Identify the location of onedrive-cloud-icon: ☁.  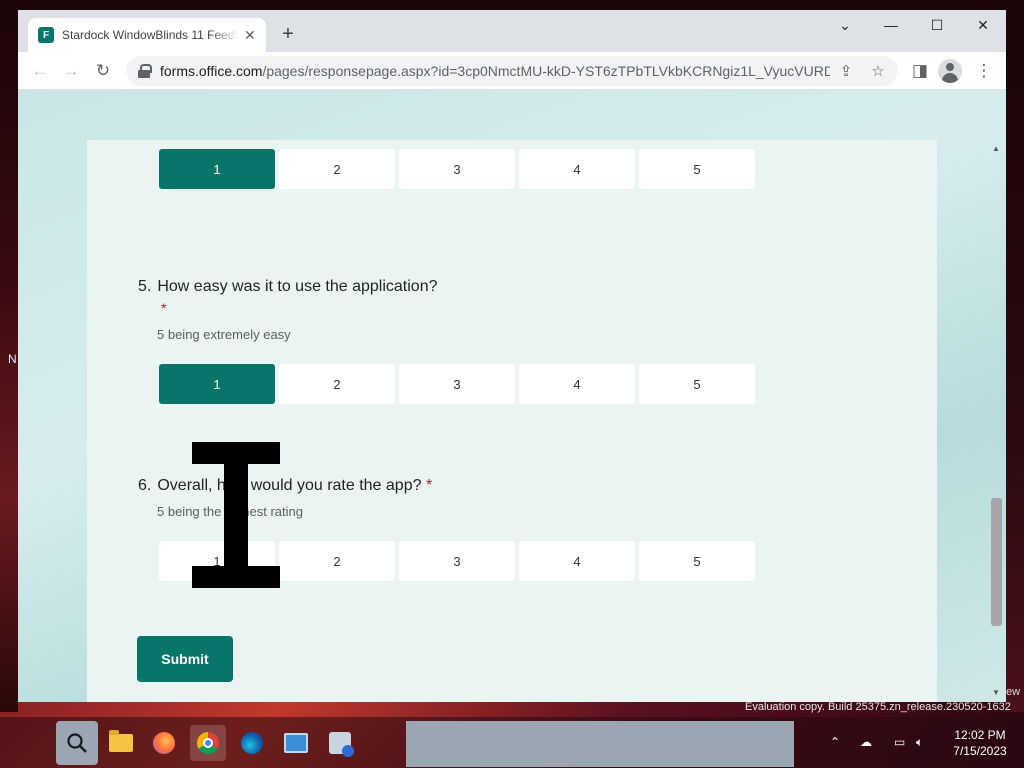
(866, 742).